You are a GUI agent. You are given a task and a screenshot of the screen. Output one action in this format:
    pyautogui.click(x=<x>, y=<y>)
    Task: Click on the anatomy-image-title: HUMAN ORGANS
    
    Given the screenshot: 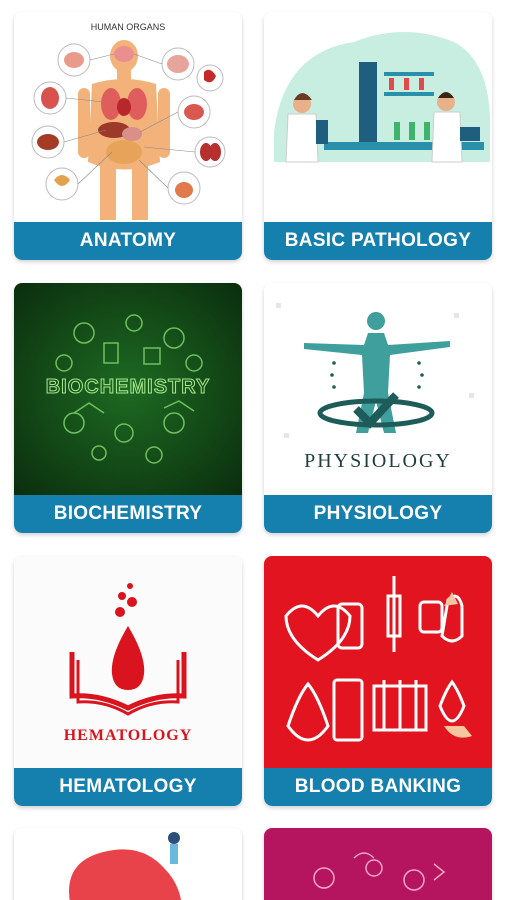 What is the action you would take?
    pyautogui.click(x=128, y=27)
    